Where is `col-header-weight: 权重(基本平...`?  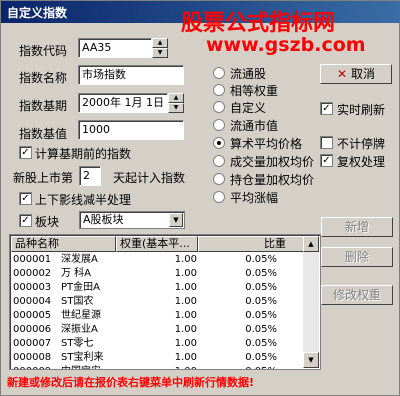 col-header-weight: 权重(基本平... is located at coordinates (157, 244).